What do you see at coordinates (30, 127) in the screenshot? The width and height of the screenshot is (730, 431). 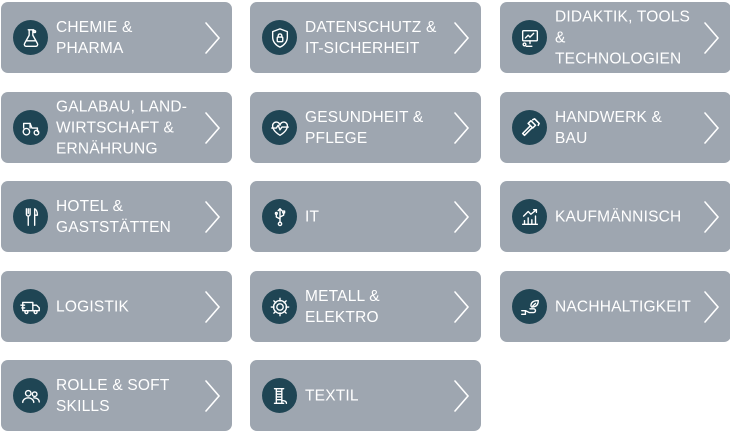 I see `tractor-icon` at bounding box center [30, 127].